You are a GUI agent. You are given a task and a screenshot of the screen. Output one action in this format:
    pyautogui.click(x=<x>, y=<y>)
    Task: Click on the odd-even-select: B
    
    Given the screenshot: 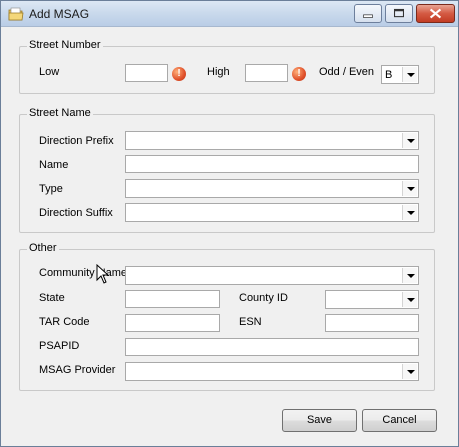 What is the action you would take?
    pyautogui.click(x=400, y=74)
    